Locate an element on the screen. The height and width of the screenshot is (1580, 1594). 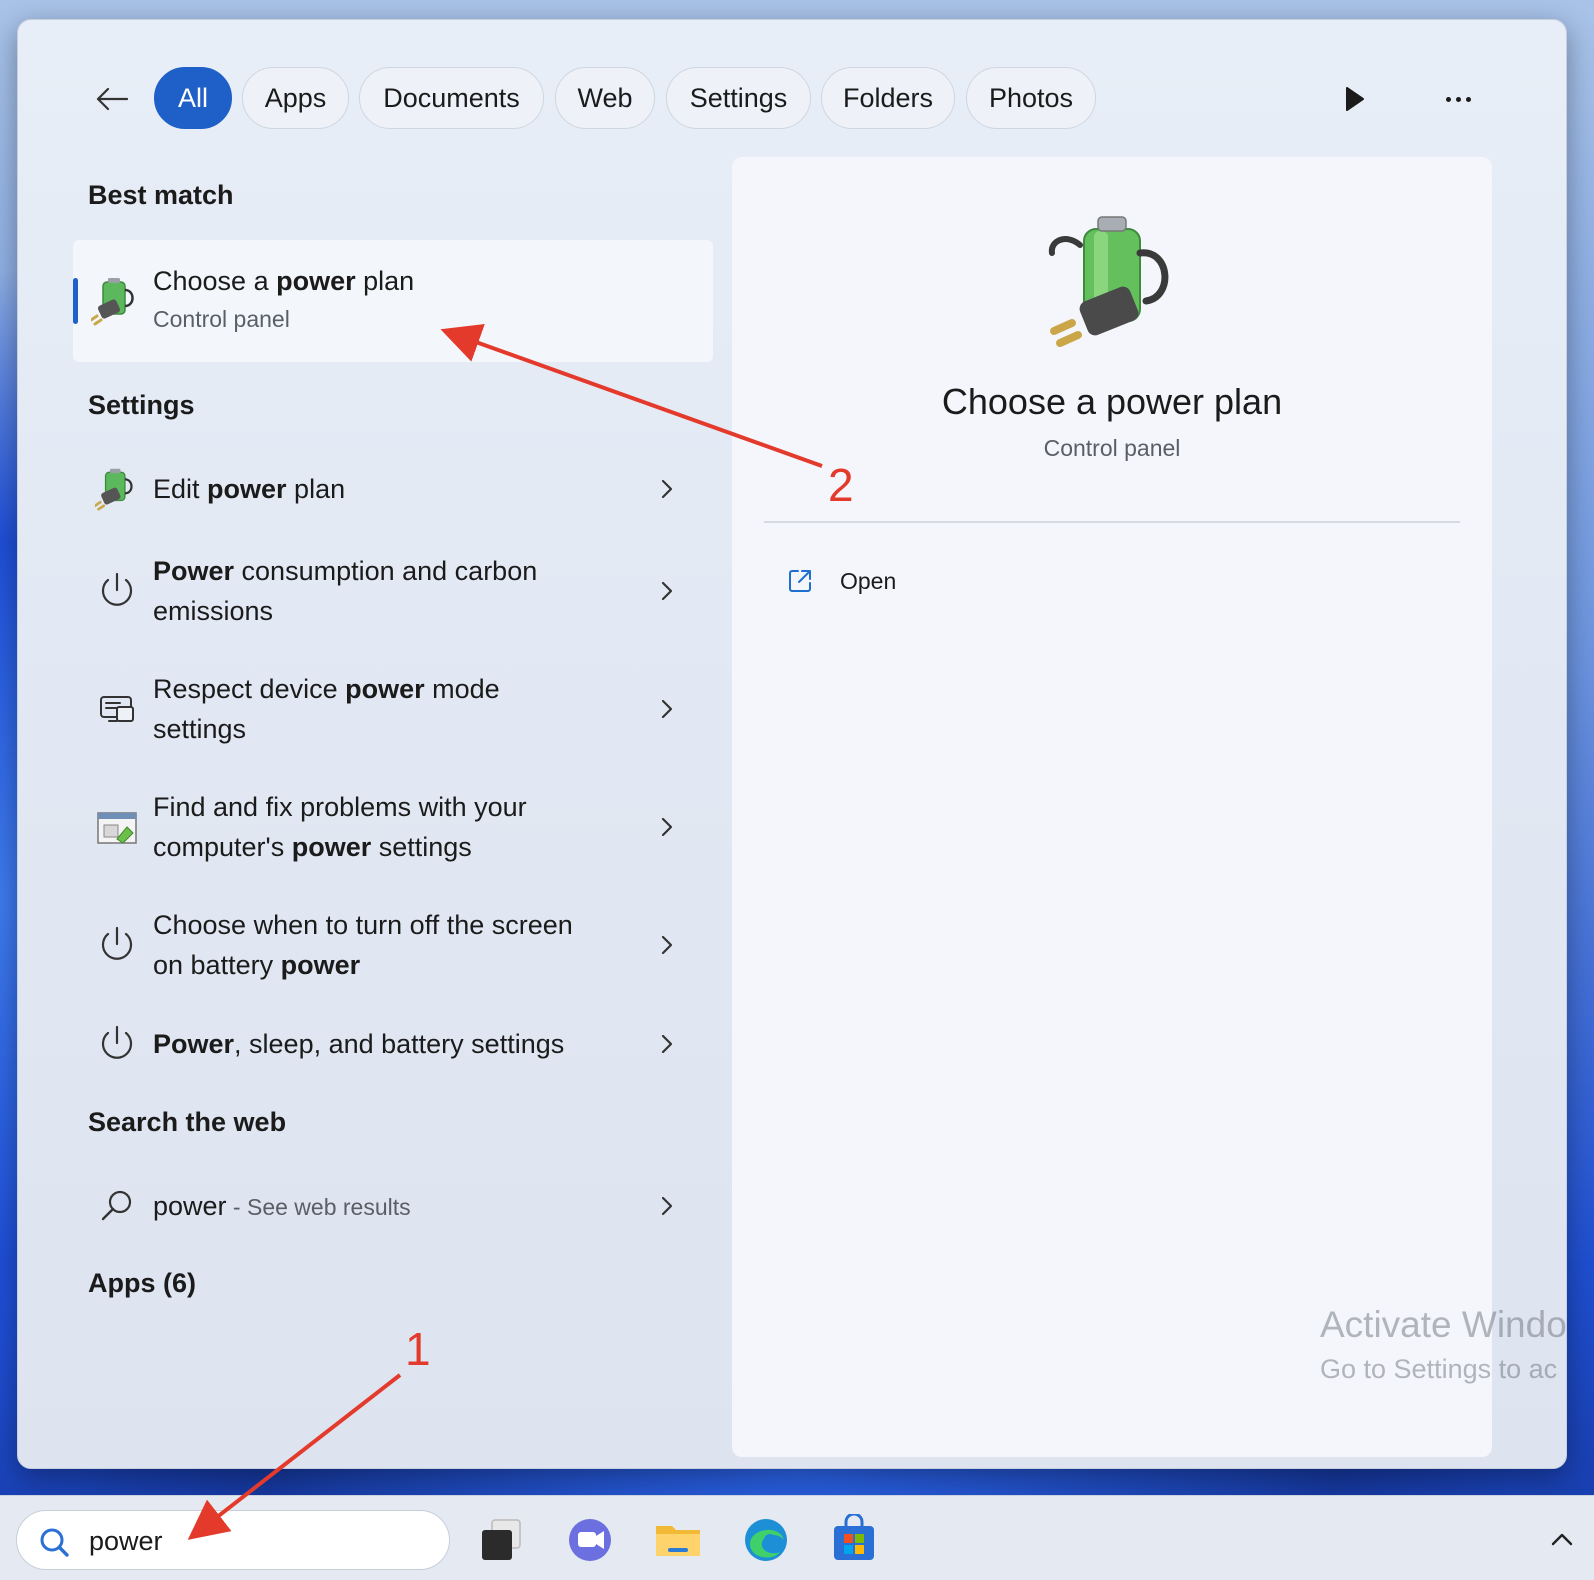
settings-heading: Settings is located at coordinates (141, 405).